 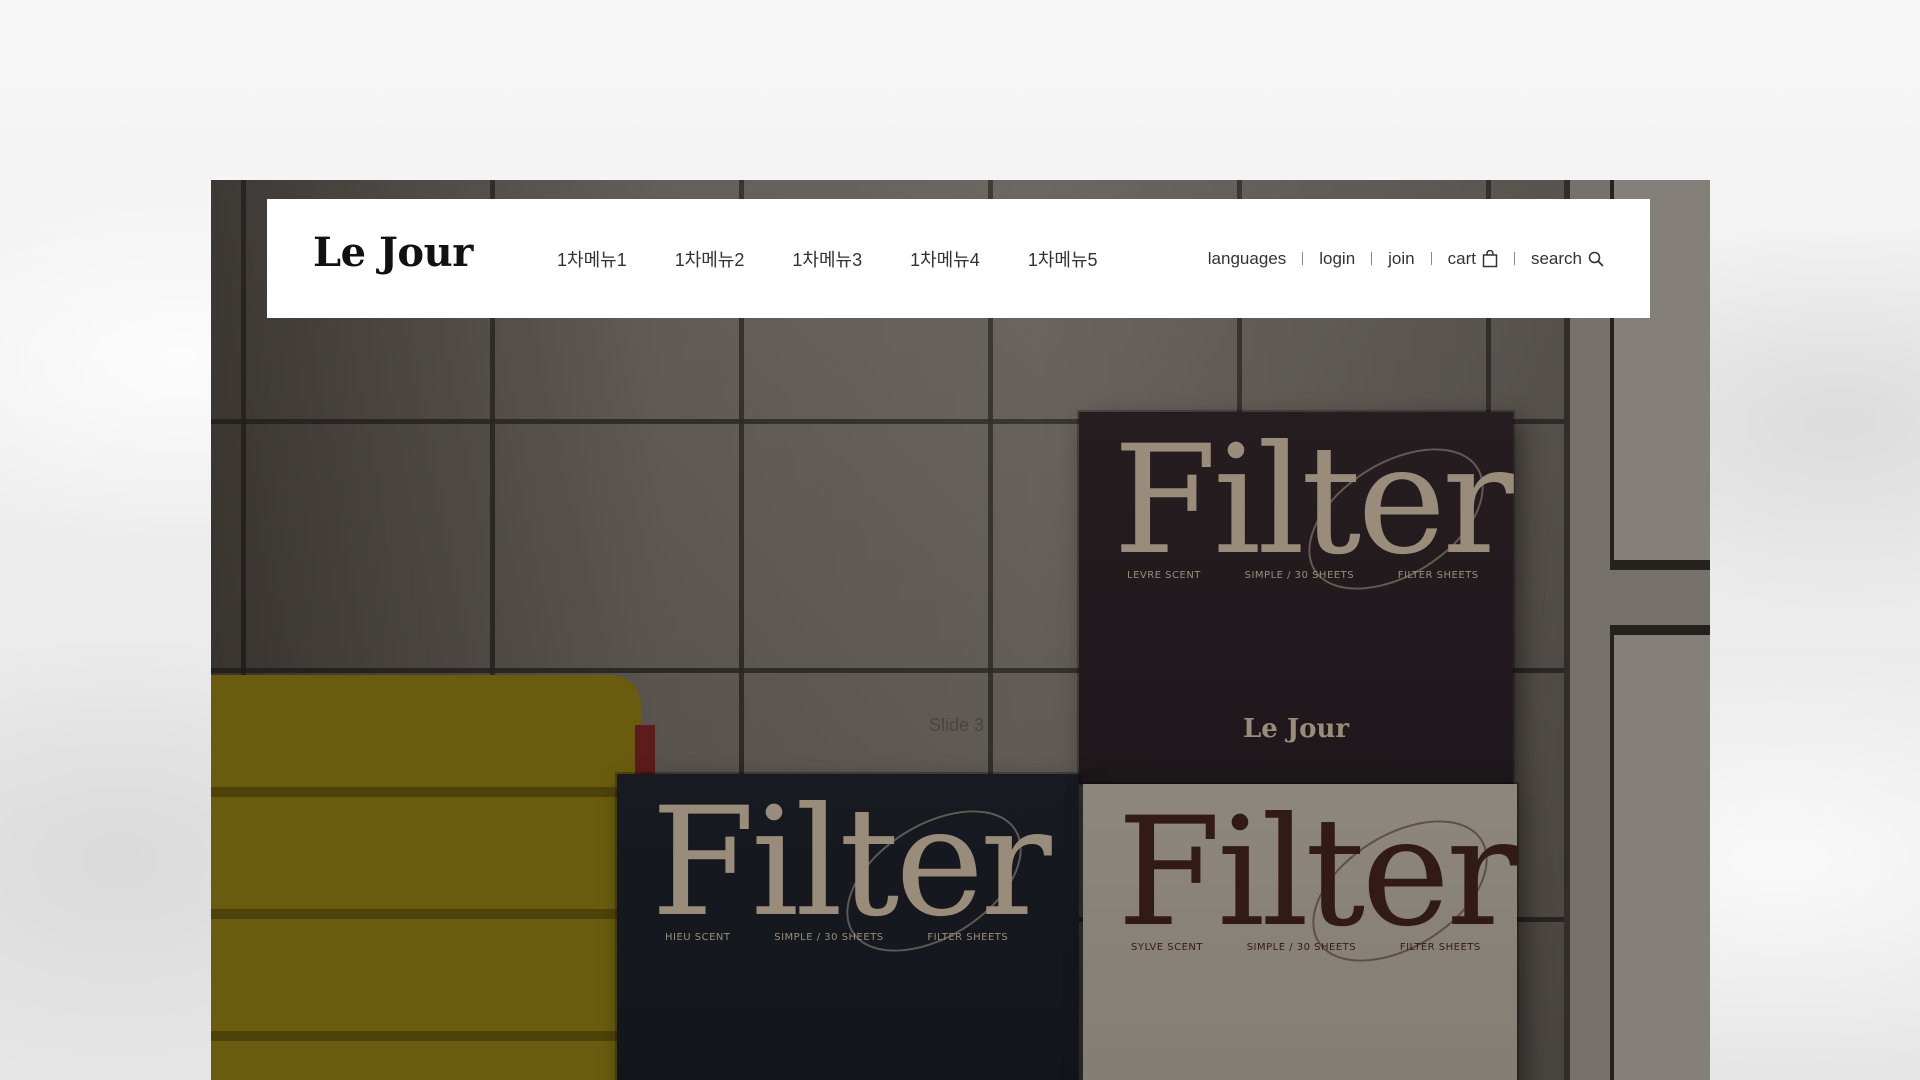 What do you see at coordinates (592, 259) in the screenshot?
I see `nav-item-menu-1: 1차메뉴1` at bounding box center [592, 259].